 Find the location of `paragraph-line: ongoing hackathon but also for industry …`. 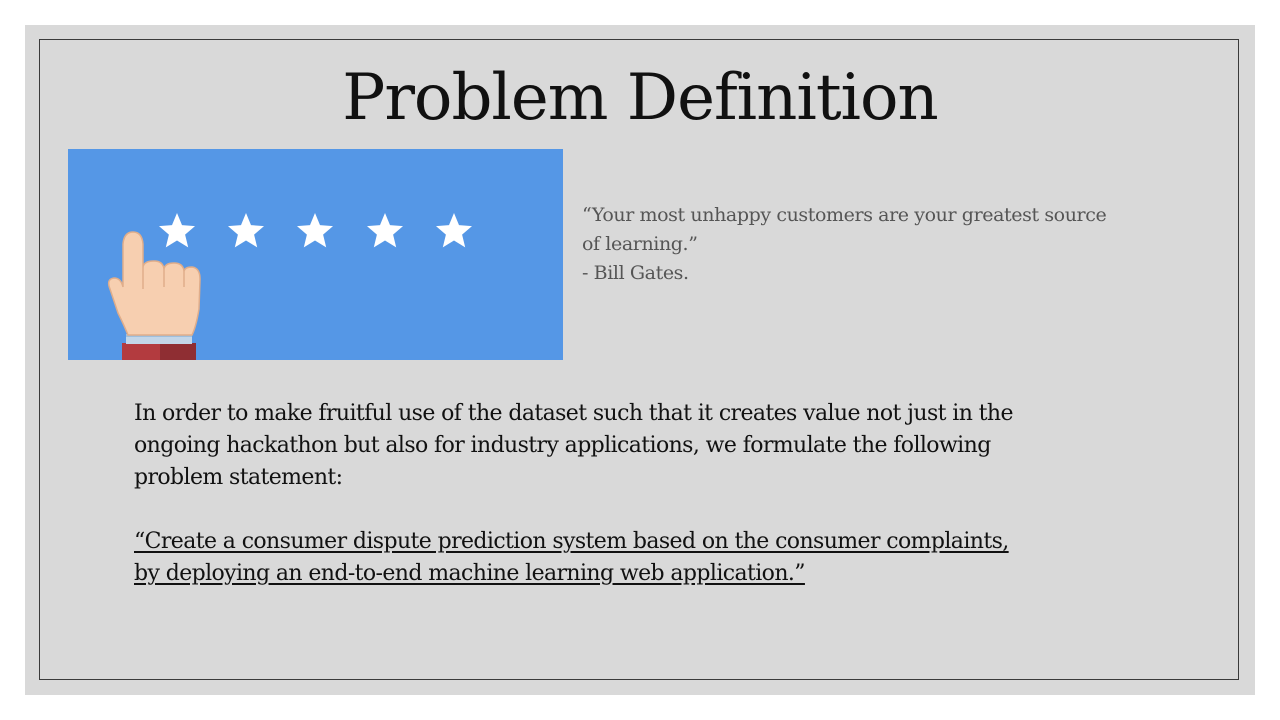

paragraph-line: ongoing hackathon but also for industry … is located at coordinates (562, 445).